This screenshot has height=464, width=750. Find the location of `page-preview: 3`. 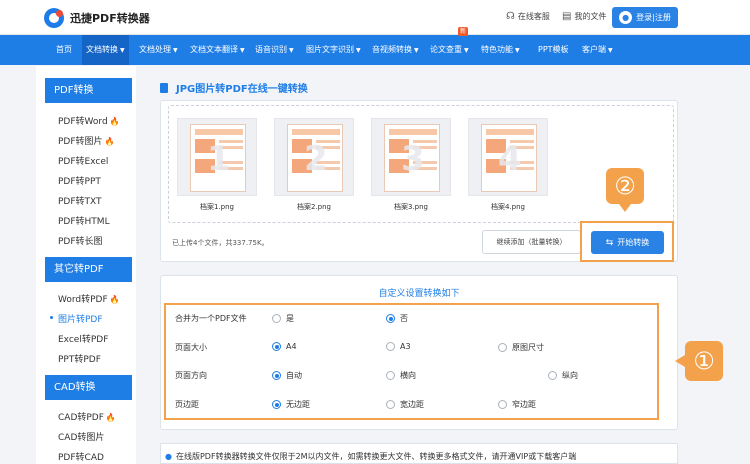

page-preview: 3 is located at coordinates (412, 158).